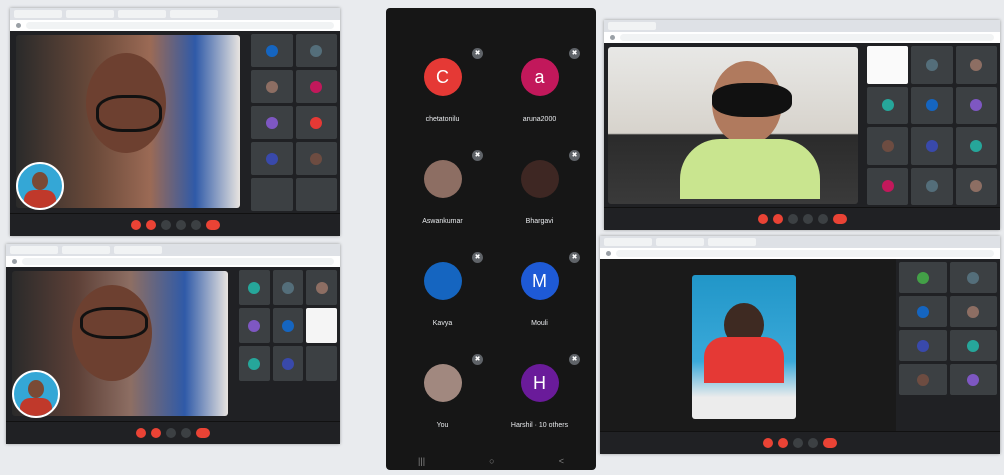  I want to click on phone-participant-tile: ✖ M Mouli, so click(539, 292).